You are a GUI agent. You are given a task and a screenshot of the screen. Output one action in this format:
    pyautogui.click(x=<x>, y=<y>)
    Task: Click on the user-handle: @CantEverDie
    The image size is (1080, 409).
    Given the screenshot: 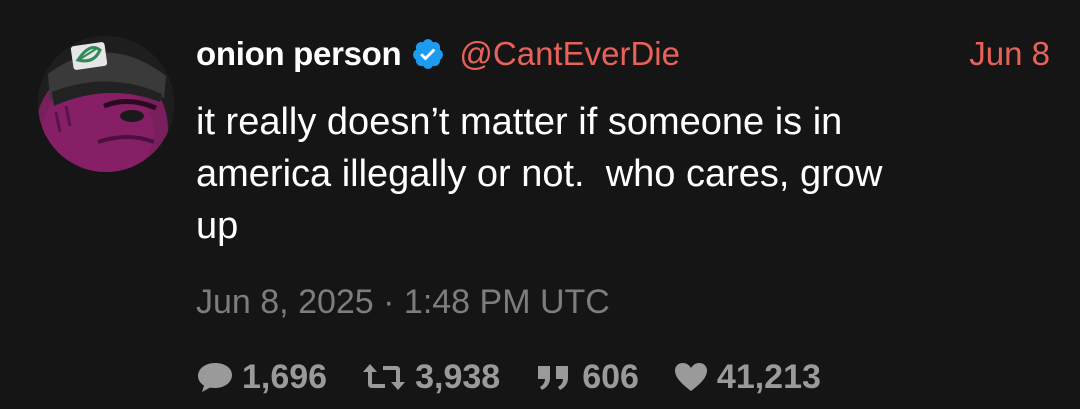 What is the action you would take?
    pyautogui.click(x=569, y=54)
    